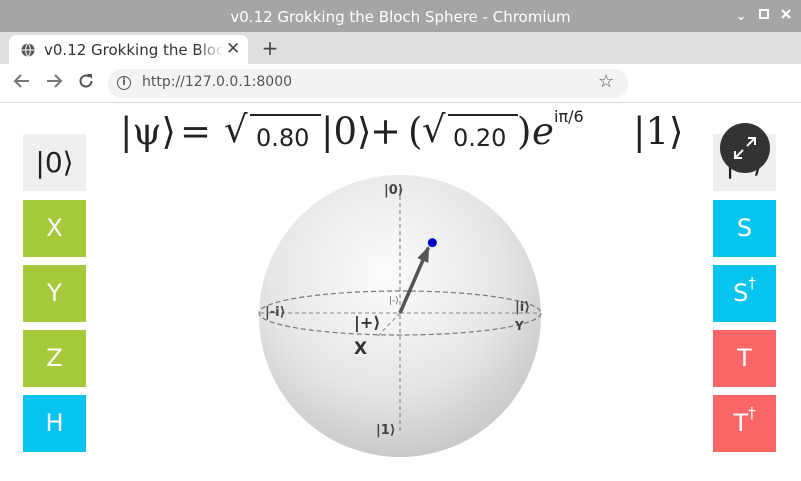 The image size is (801, 481). Describe the element at coordinates (360, 349) in the screenshot. I see `label-x-axis: X` at that location.